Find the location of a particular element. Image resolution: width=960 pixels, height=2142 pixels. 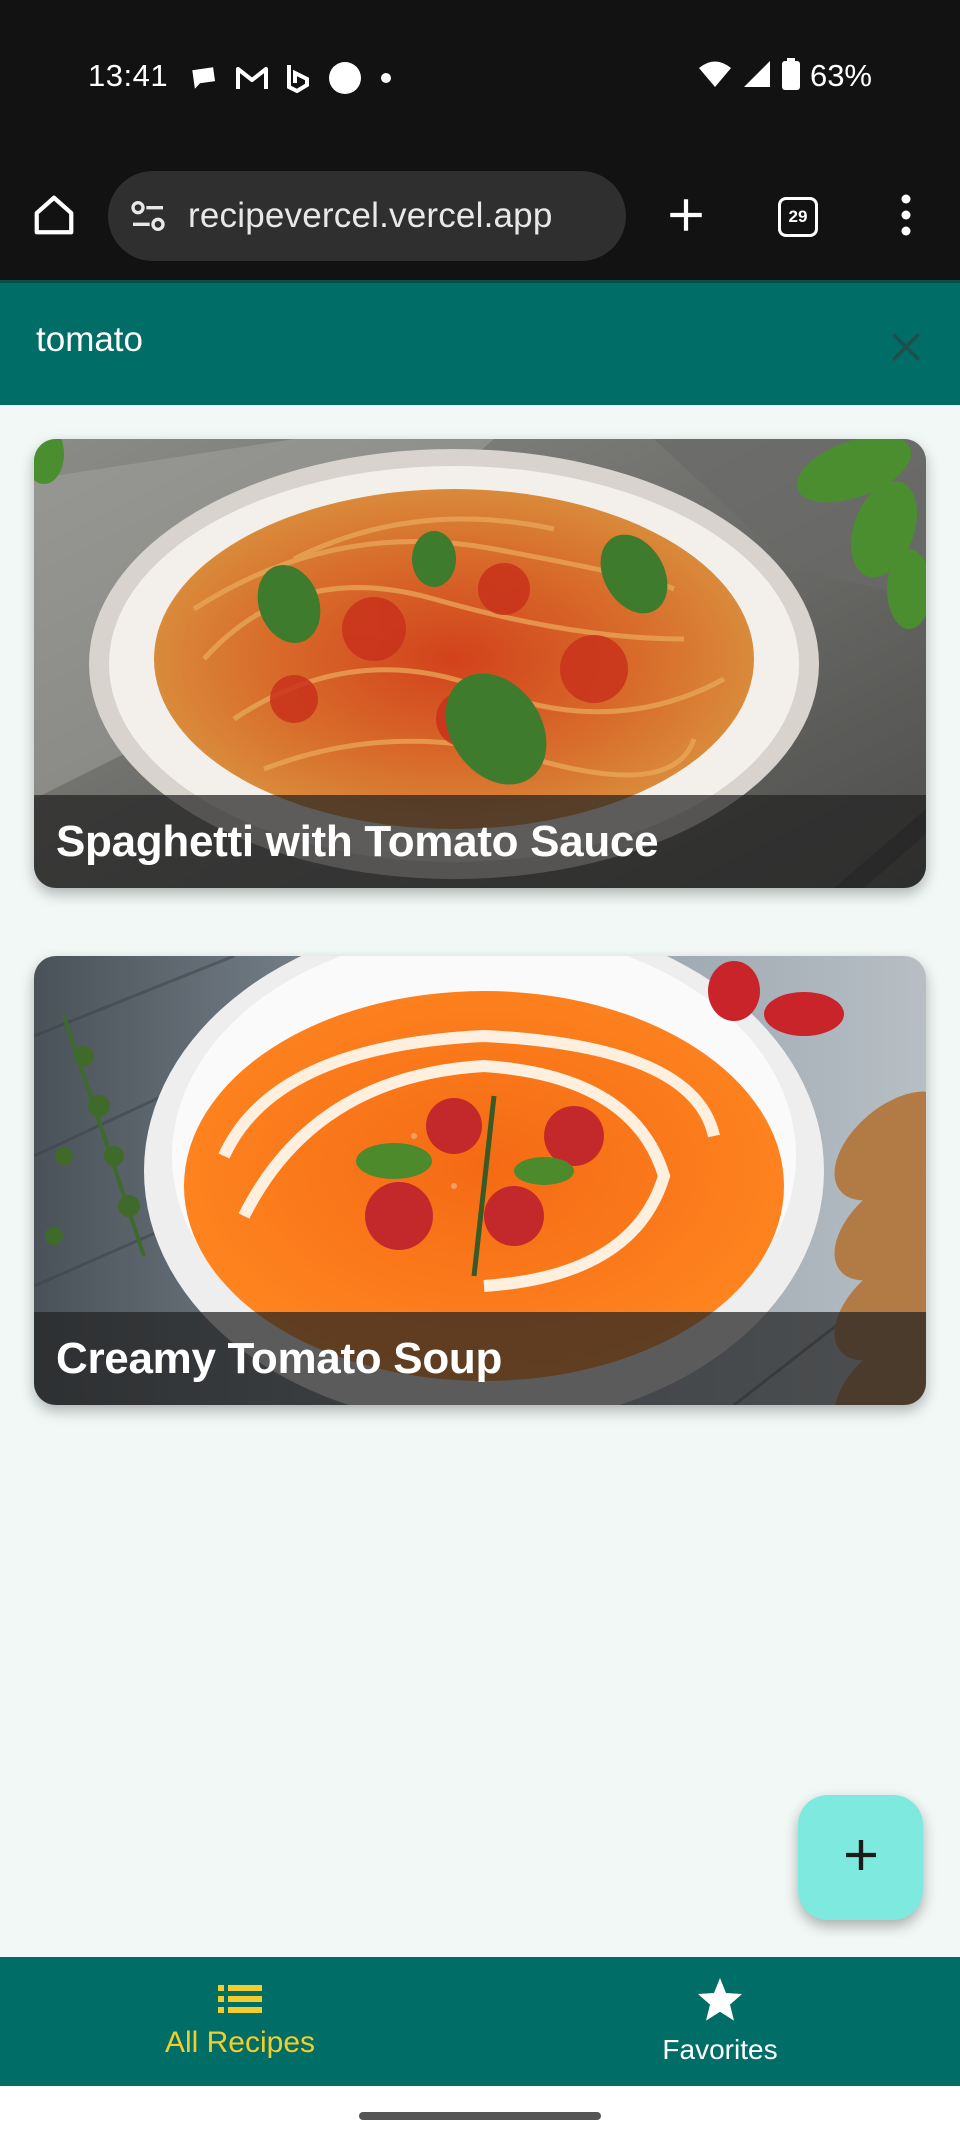

search-input is located at coordinates (446, 340).